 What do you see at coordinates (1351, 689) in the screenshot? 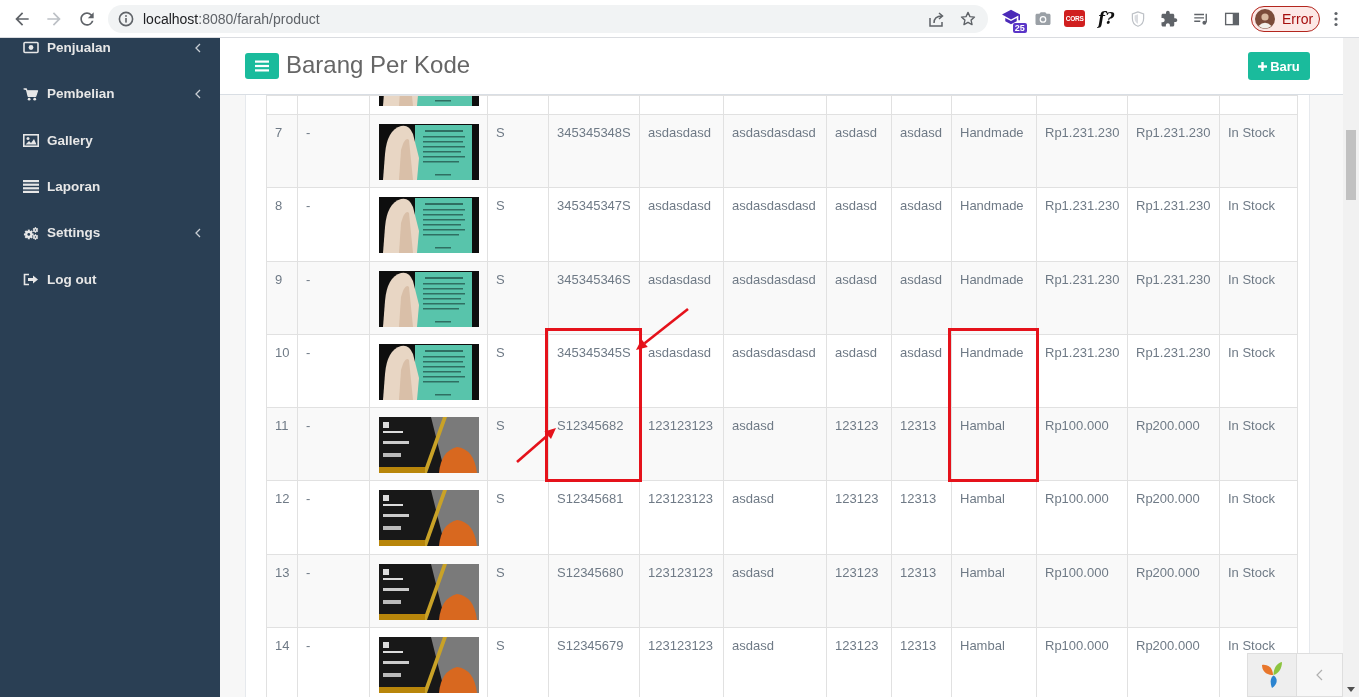
I see `triangle-down-icon` at bounding box center [1351, 689].